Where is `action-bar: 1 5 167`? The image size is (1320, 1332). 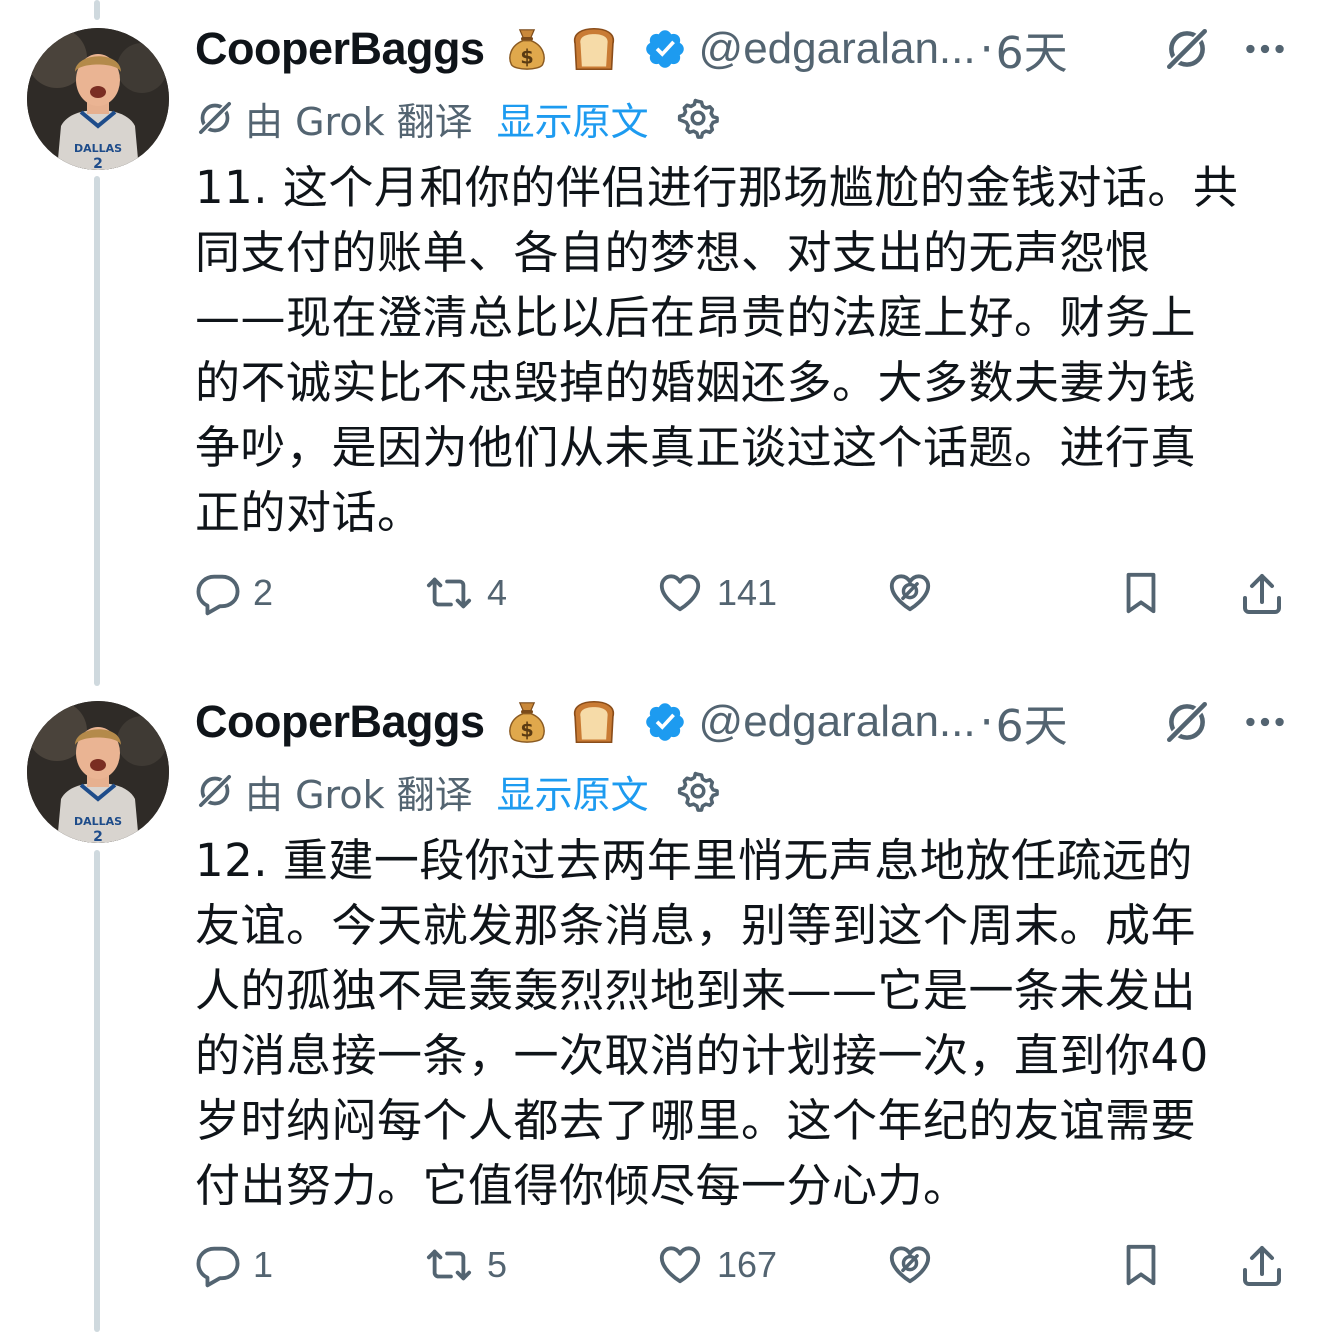
action-bar: 1 5 167 is located at coordinates (660, 1272).